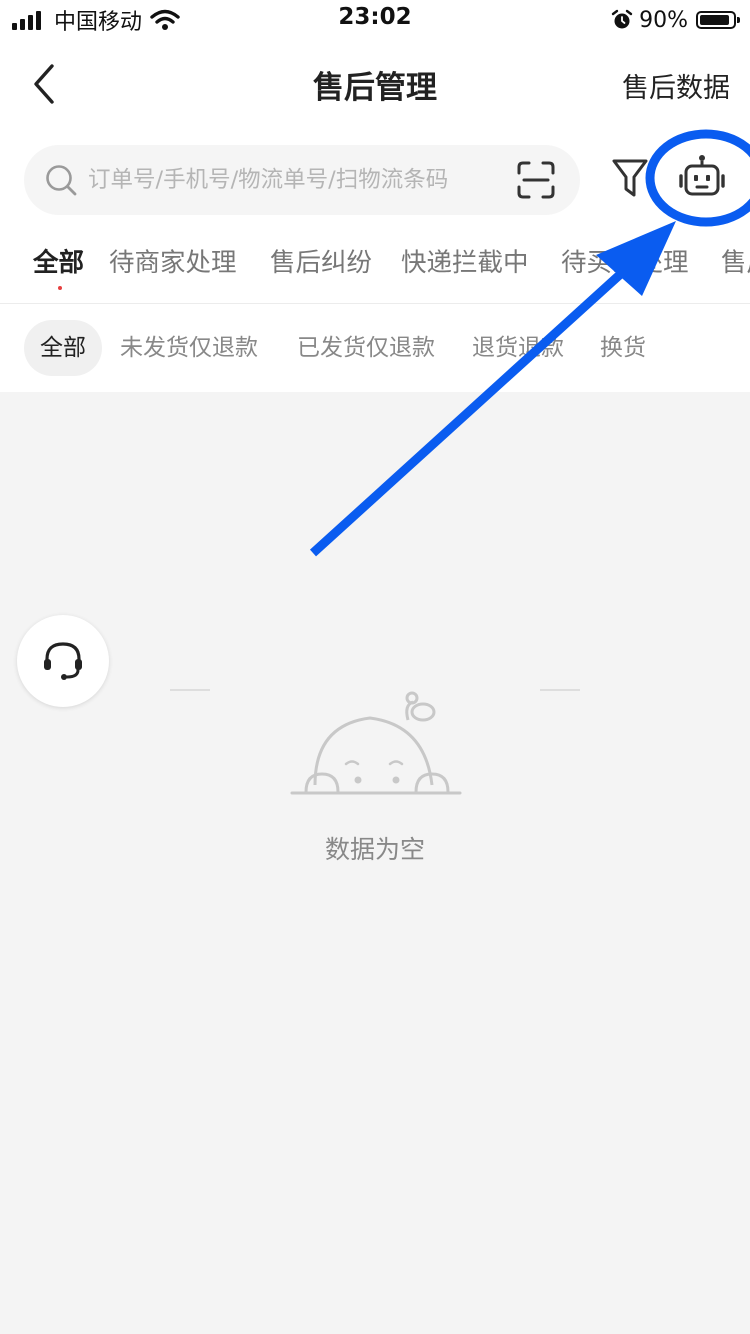 The height and width of the screenshot is (1334, 750). I want to click on peeking-baby-icon, so click(375, 742).